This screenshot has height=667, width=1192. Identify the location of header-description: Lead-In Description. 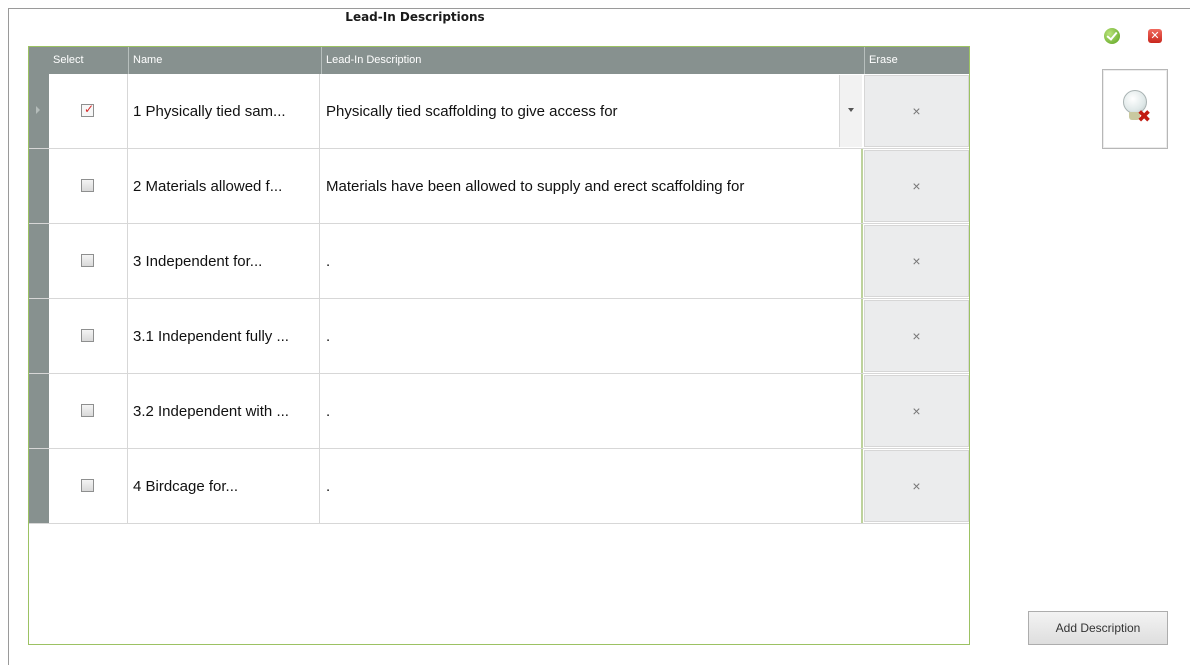
(592, 60).